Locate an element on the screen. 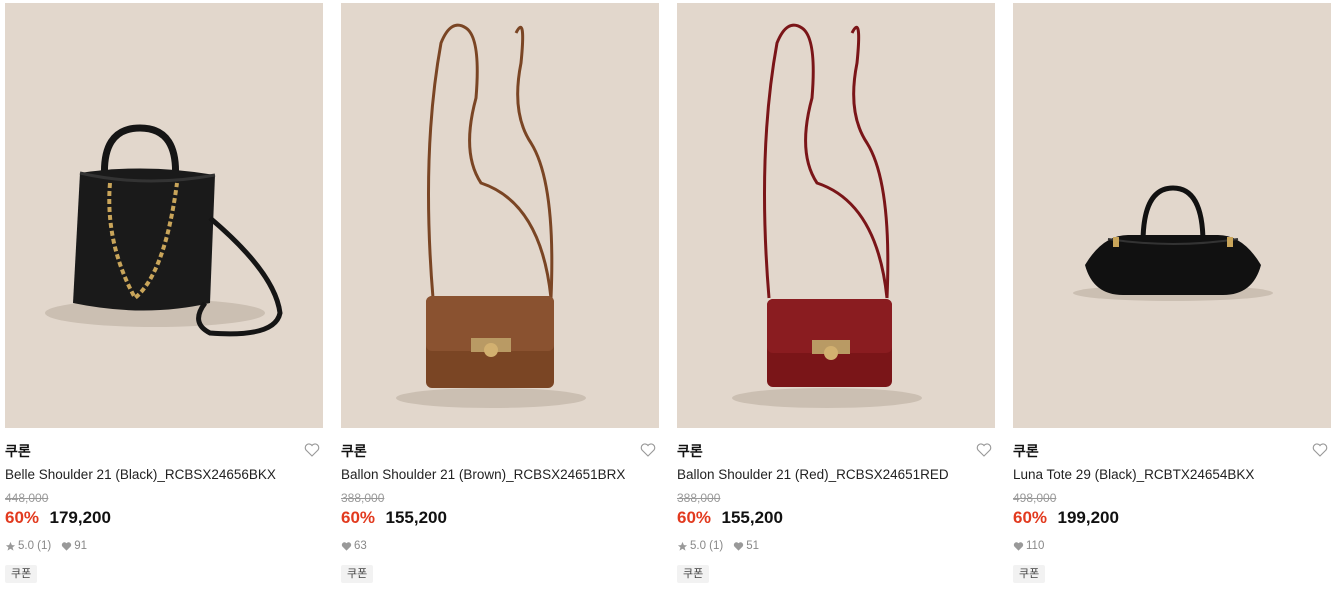 The height and width of the screenshot is (604, 1334). red-crossbody-bag-image is located at coordinates (827, 215).